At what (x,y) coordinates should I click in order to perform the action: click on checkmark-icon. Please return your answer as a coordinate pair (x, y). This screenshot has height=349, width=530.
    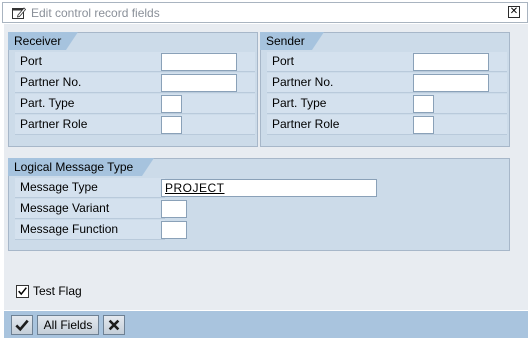
    Looking at the image, I should click on (22, 291).